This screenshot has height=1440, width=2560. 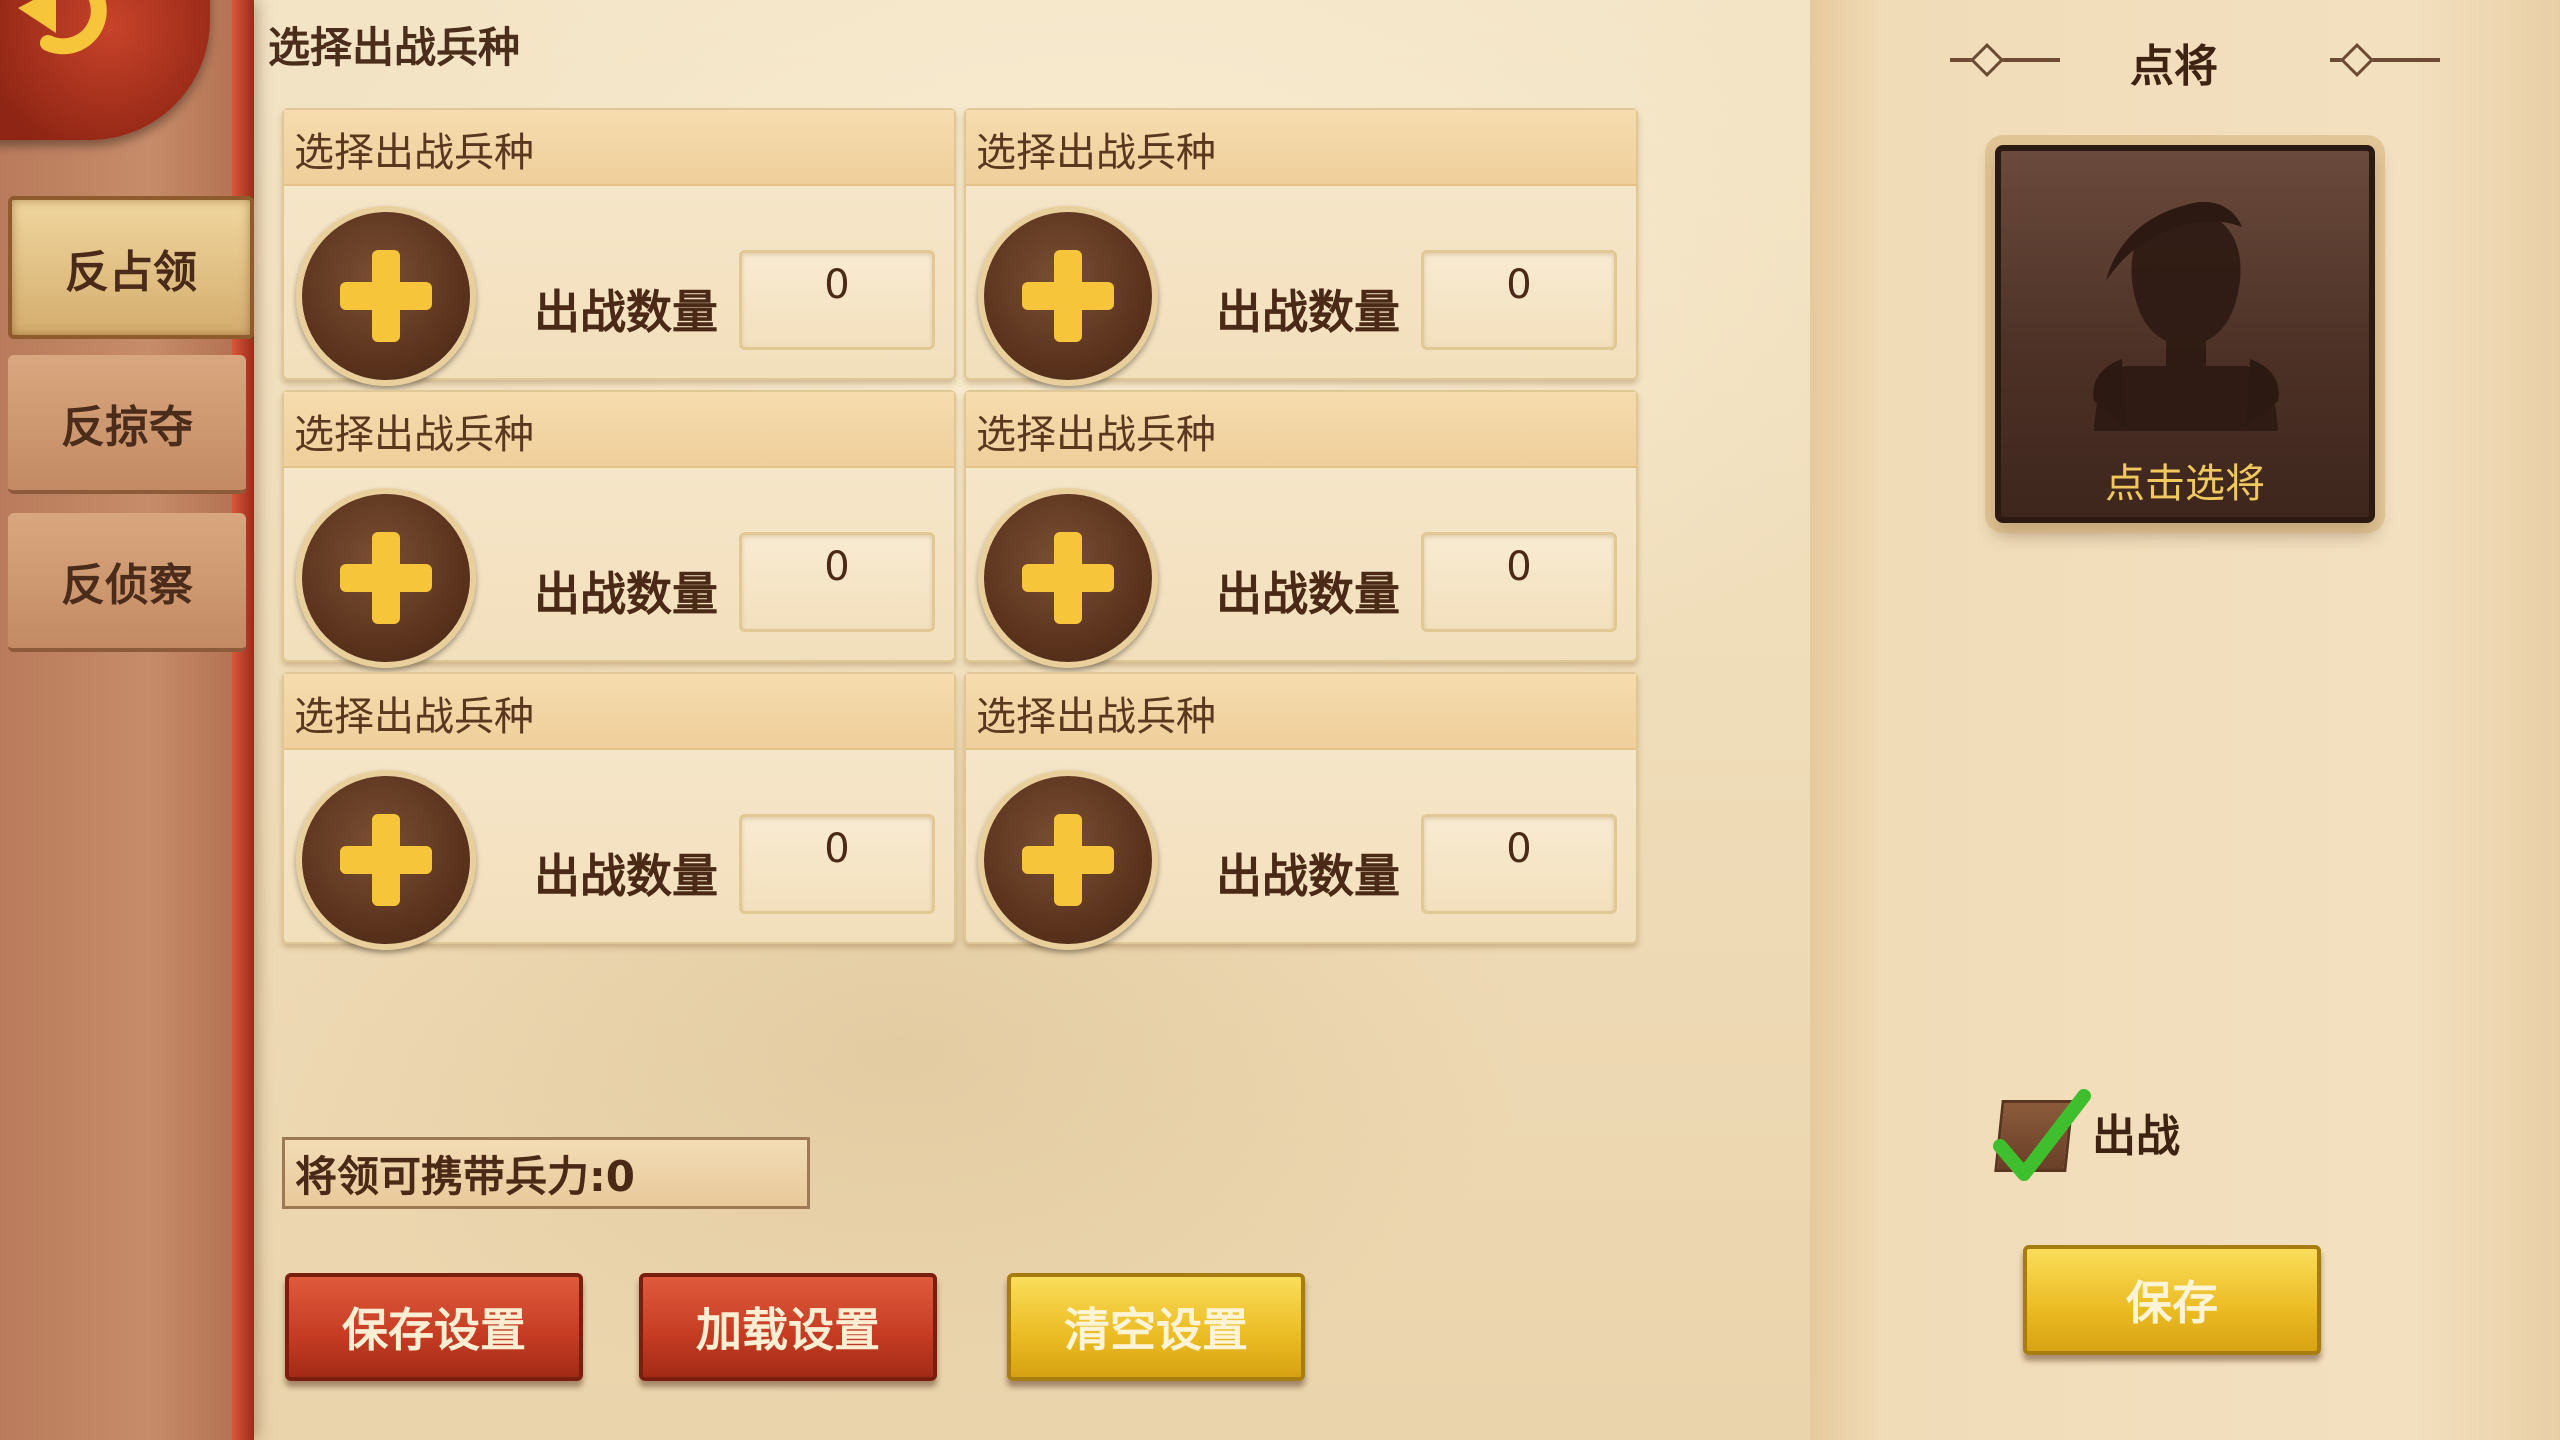 What do you see at coordinates (62, 27) in the screenshot?
I see `back-arrow-icon` at bounding box center [62, 27].